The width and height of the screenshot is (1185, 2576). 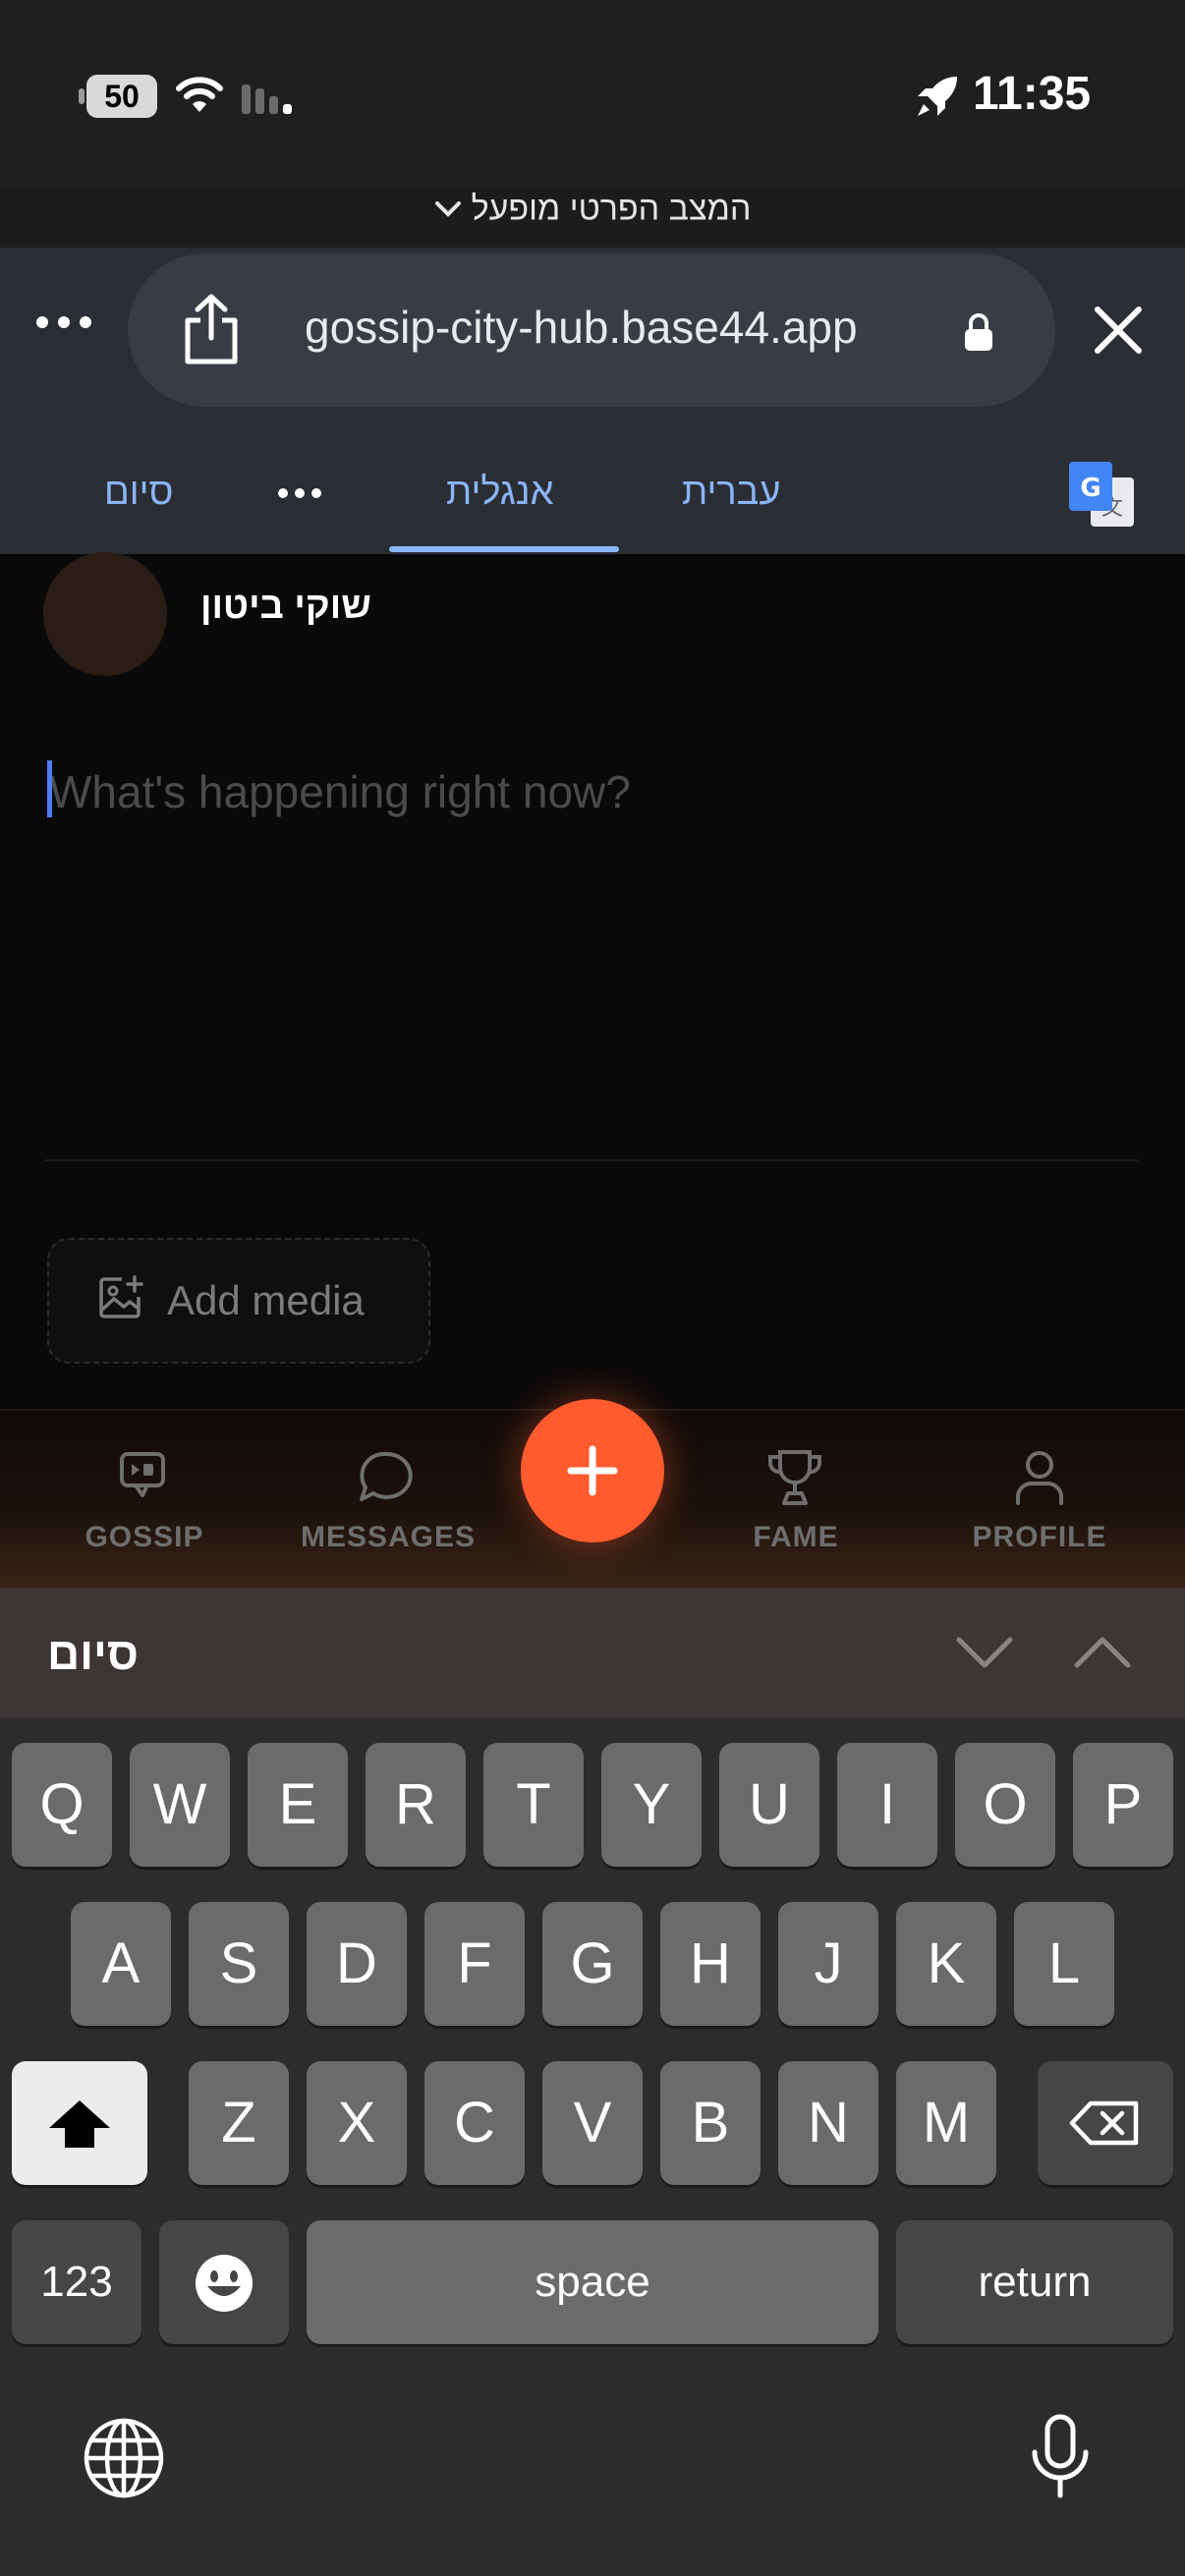 I want to click on translate-more-icon, so click(x=299, y=493).